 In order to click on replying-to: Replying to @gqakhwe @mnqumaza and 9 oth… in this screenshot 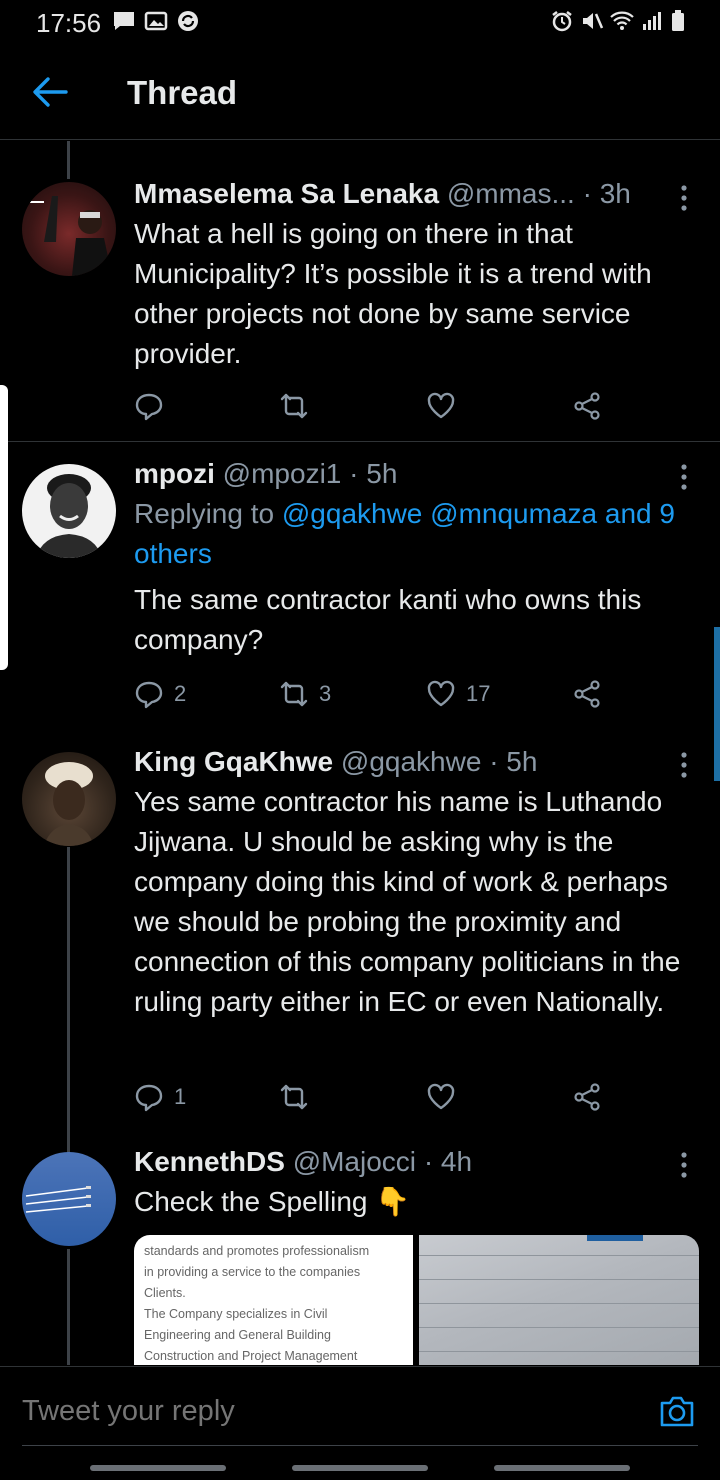, I will do `click(412, 534)`.